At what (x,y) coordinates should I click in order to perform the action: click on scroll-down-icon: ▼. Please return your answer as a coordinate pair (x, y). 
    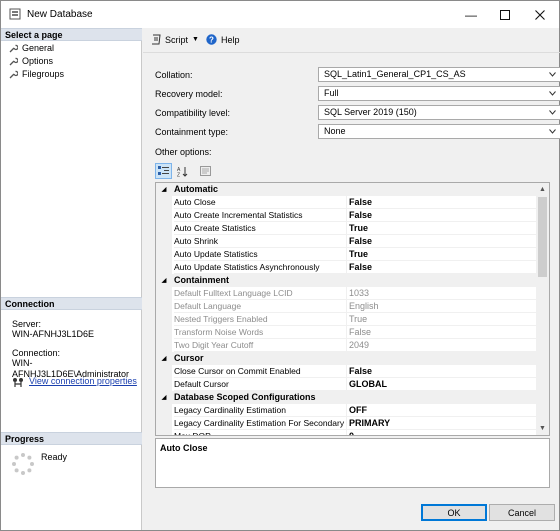
    Looking at the image, I should click on (542, 428).